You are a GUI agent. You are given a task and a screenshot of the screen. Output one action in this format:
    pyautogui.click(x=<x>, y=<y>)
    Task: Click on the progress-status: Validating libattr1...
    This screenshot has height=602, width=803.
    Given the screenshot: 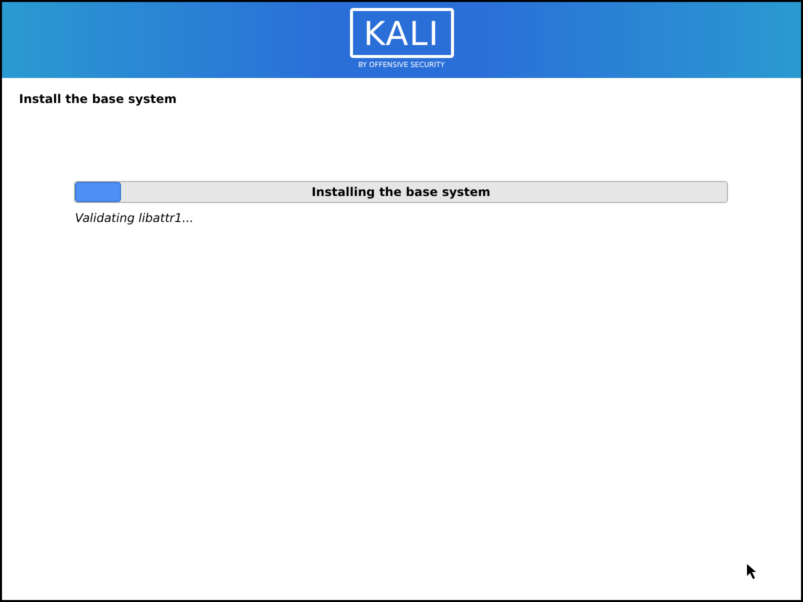 What is the action you would take?
    pyautogui.click(x=135, y=218)
    